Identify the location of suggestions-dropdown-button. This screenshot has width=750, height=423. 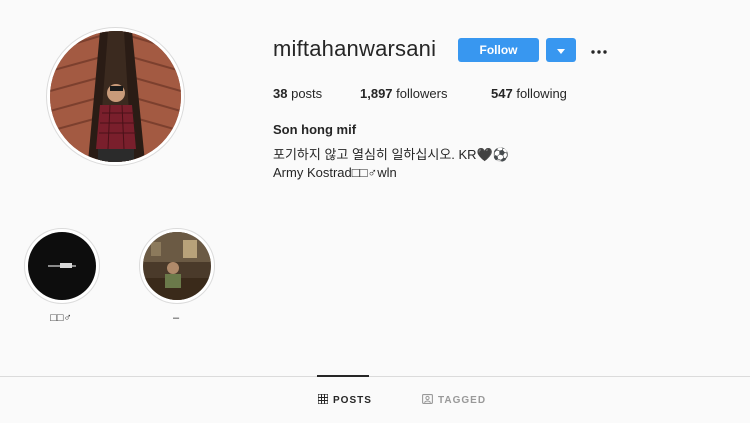
(561, 50).